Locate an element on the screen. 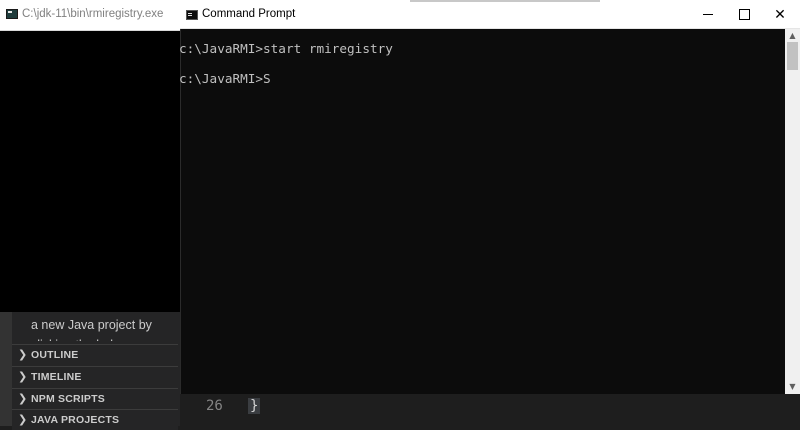  console-line: c:\JavaRMI>start rmiregistry is located at coordinates (286, 48).